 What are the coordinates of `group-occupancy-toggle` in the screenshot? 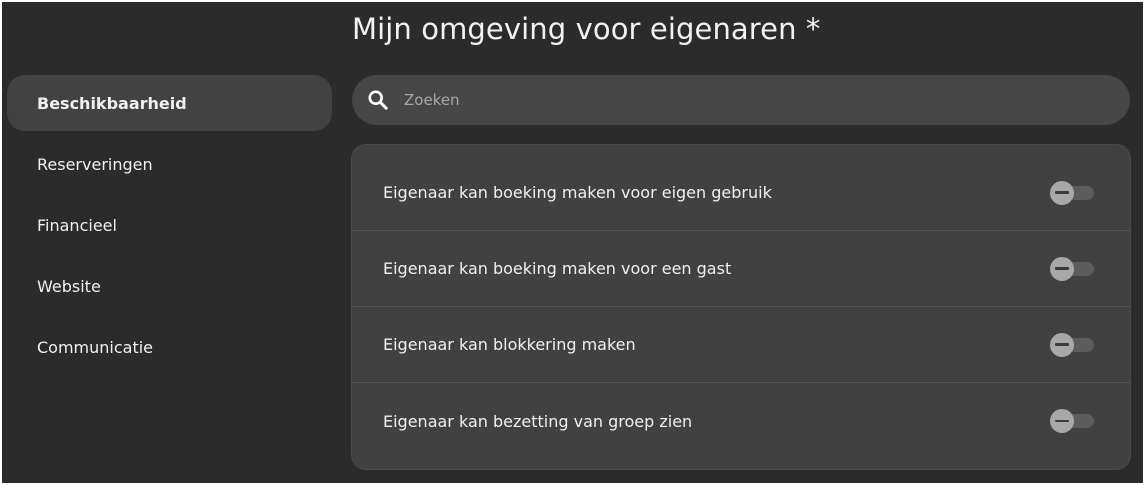 It's located at (1073, 421).